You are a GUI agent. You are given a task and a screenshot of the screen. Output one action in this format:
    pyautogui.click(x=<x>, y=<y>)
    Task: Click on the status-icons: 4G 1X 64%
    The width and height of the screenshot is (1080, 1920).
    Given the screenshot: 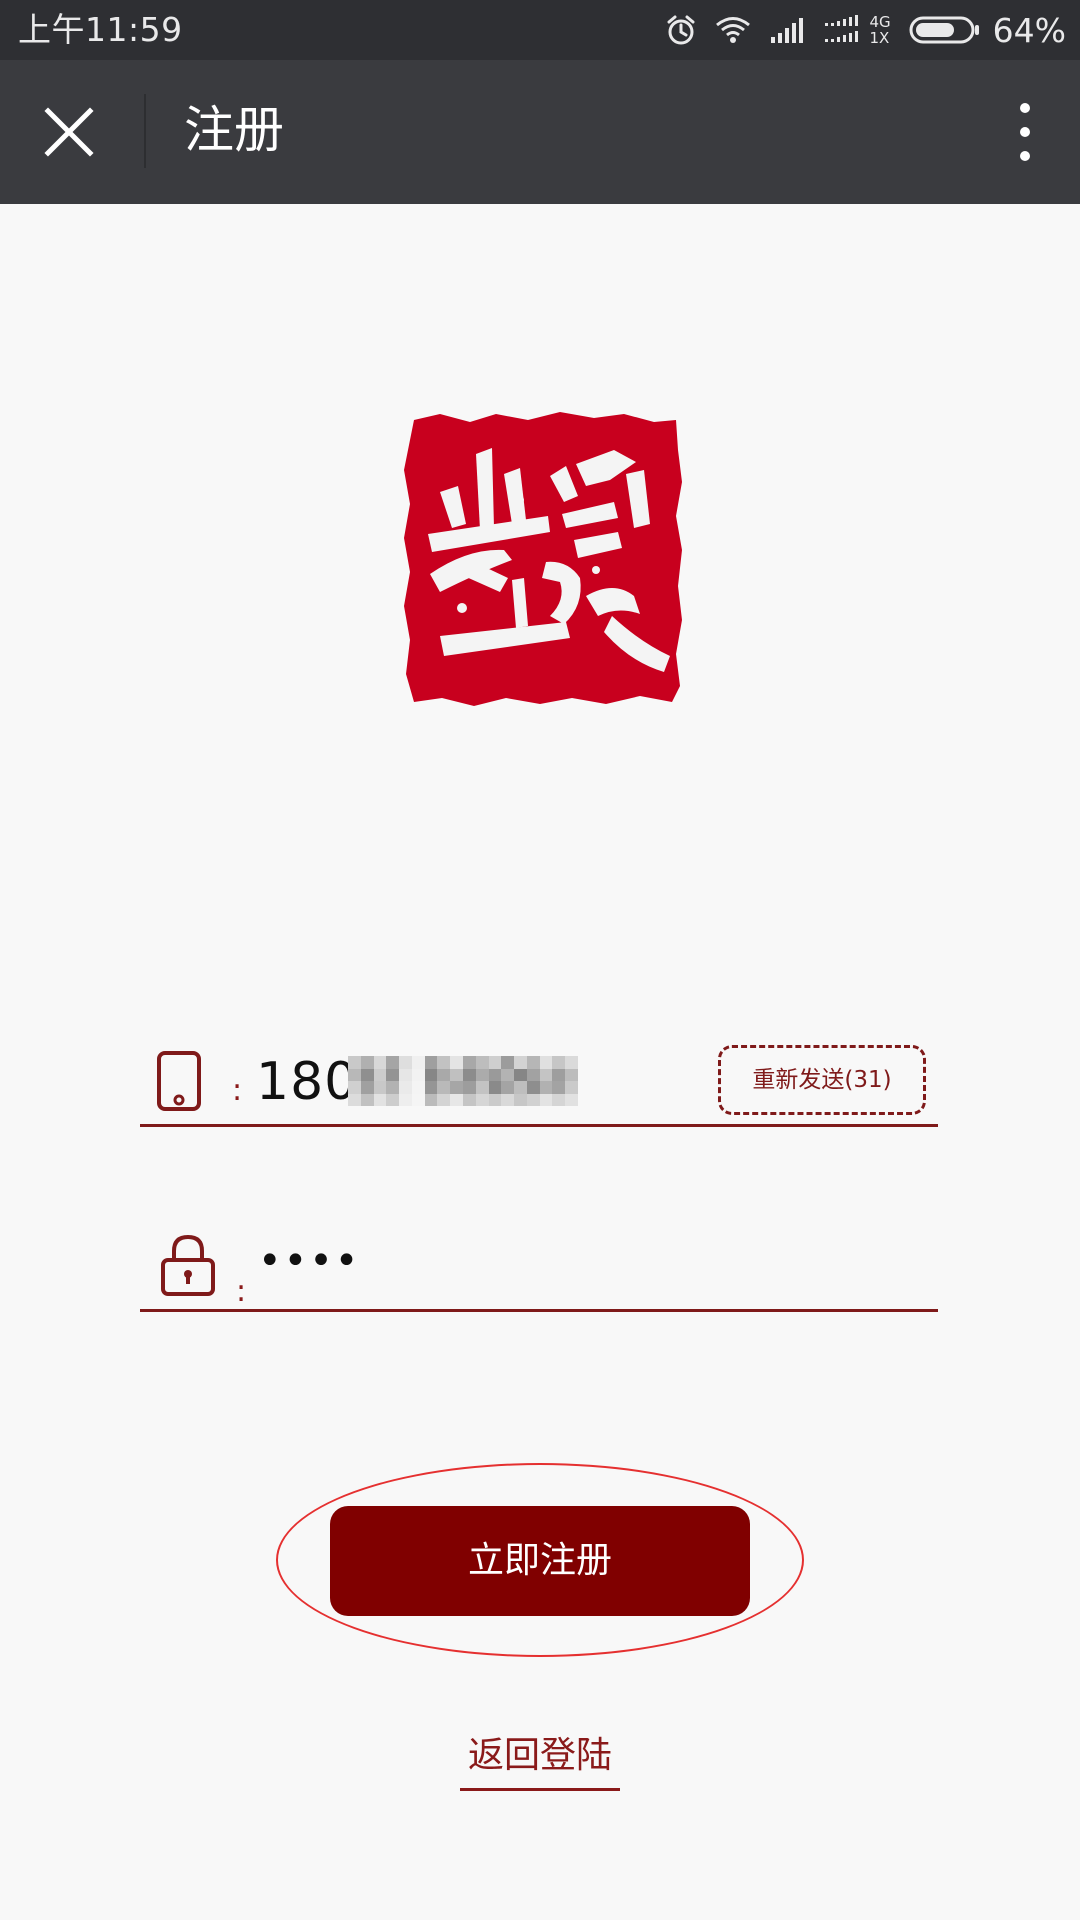 What is the action you would take?
    pyautogui.click(x=865, y=30)
    